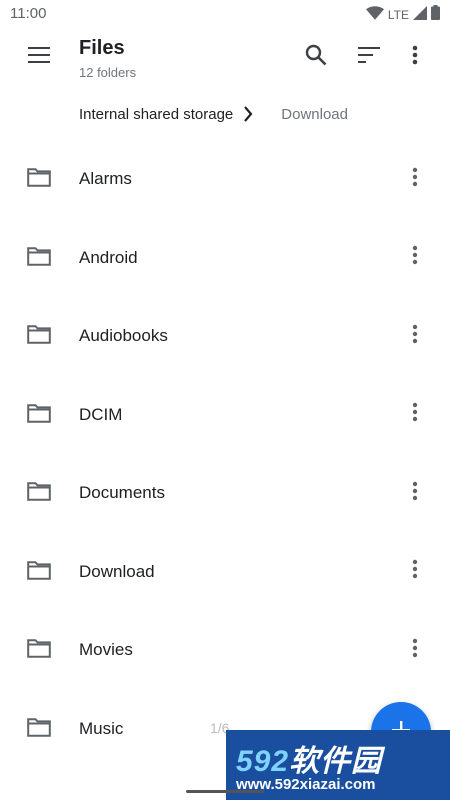  I want to click on search-icon, so click(316, 57).